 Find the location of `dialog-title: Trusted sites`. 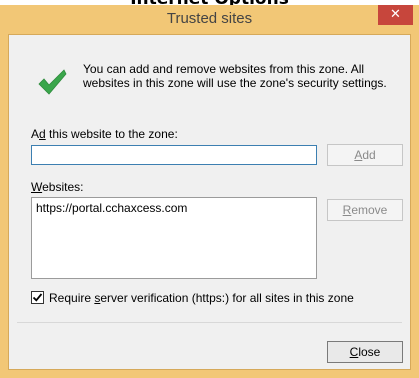

dialog-title: Trusted sites is located at coordinates (209, 18).